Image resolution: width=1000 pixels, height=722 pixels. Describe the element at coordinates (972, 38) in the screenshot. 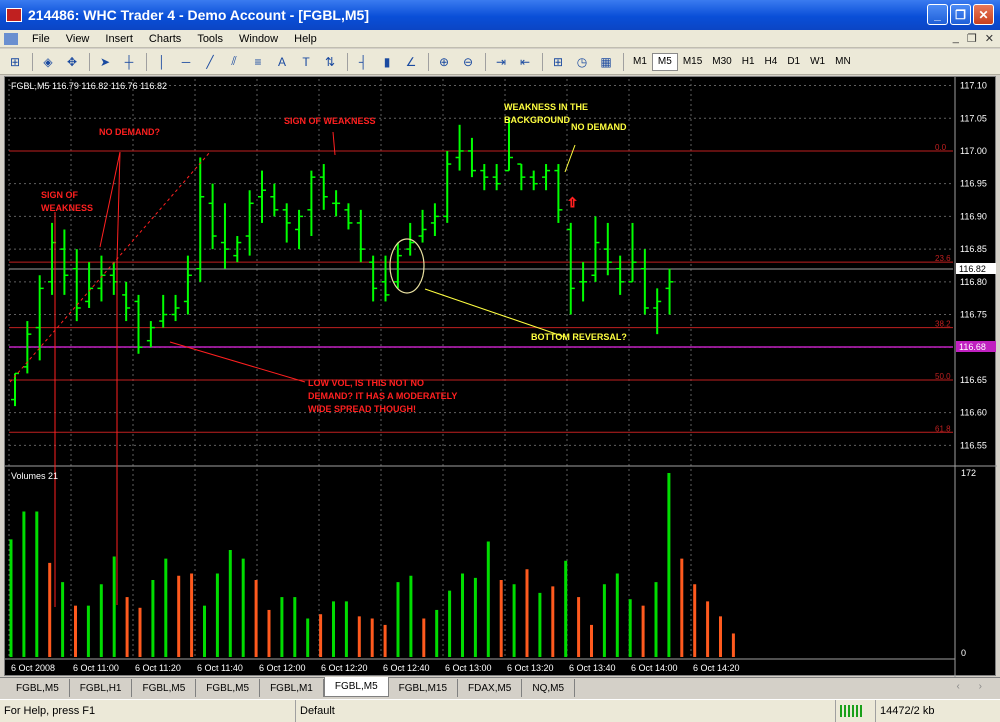

I see `mdi-restore-icon: ❐` at that location.